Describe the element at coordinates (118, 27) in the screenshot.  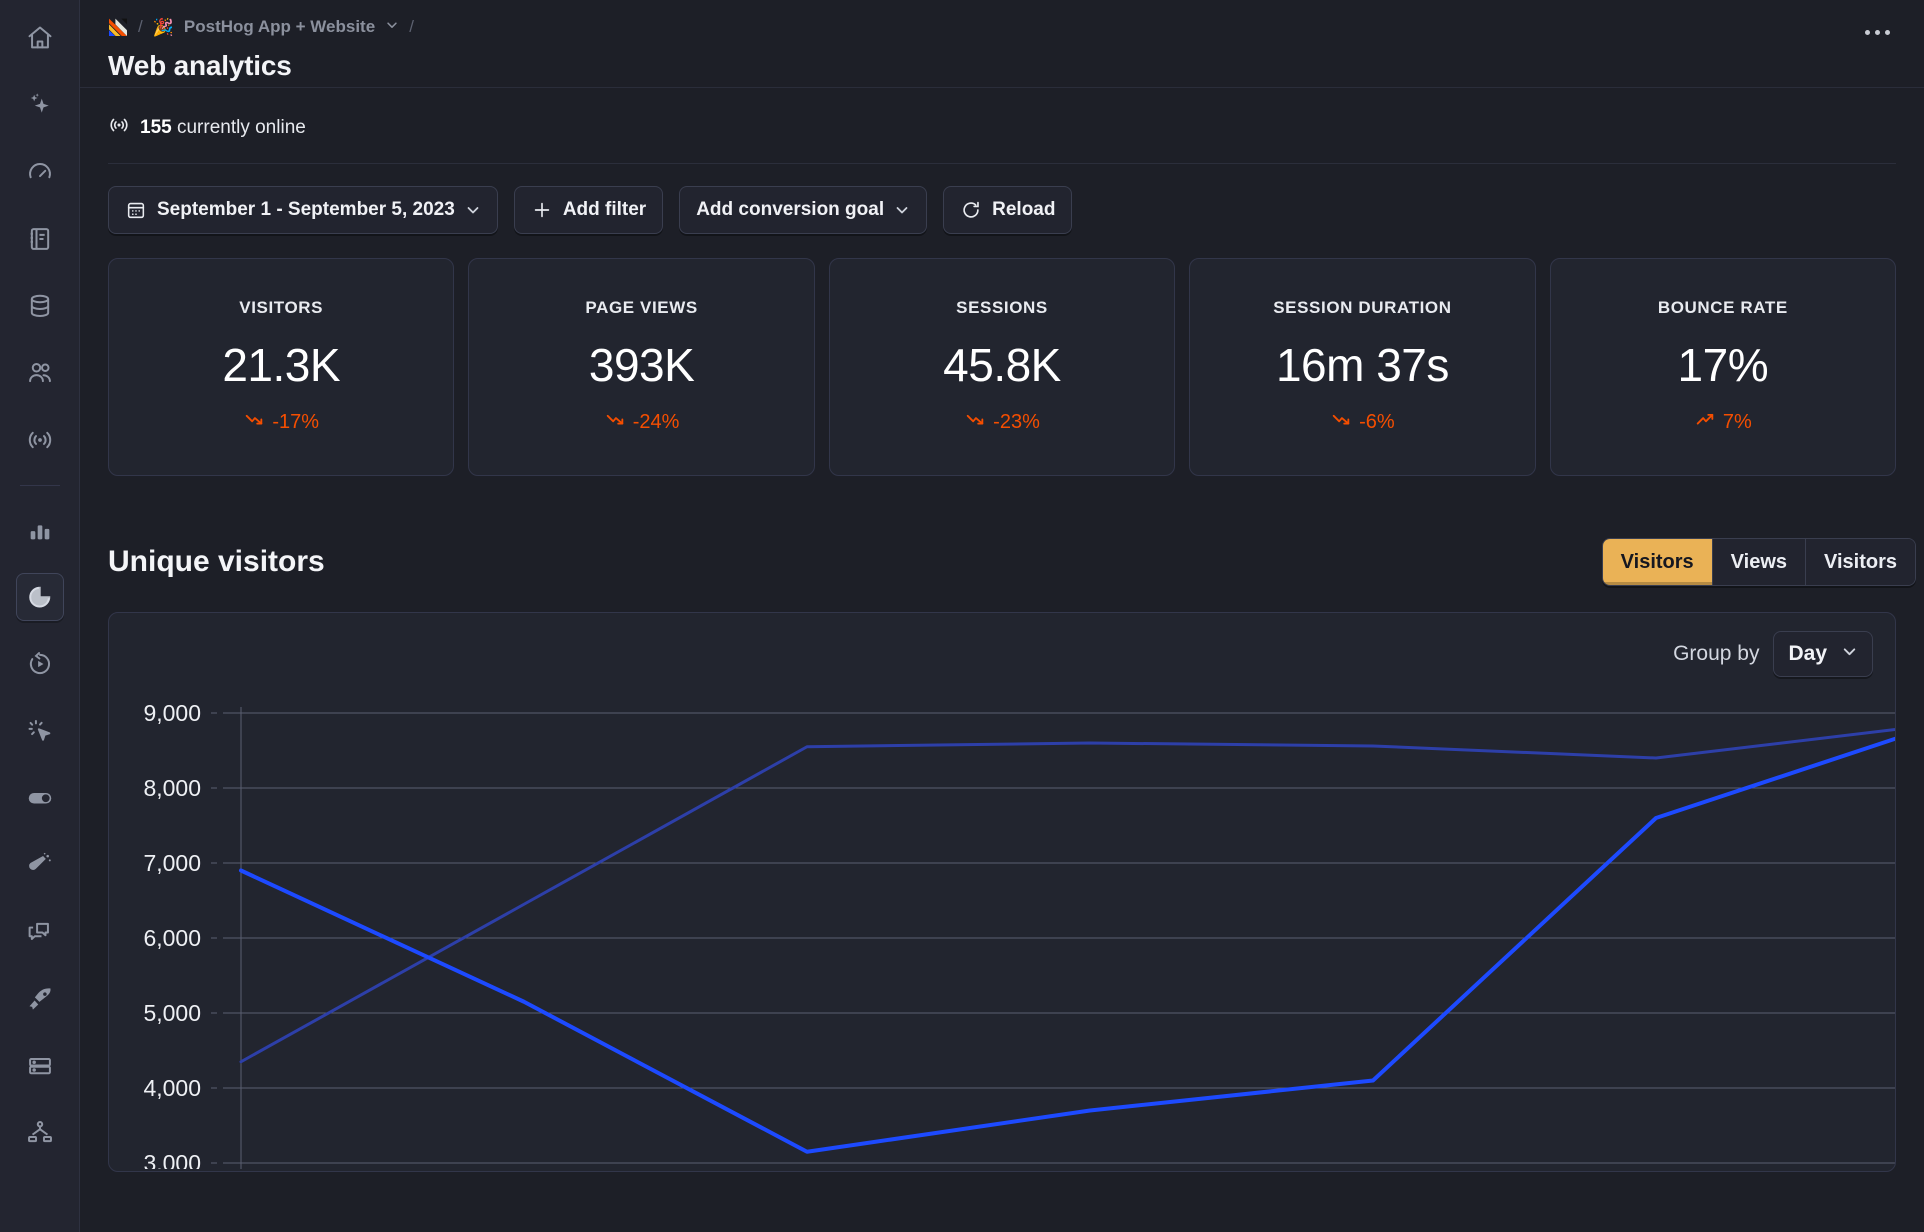
I see `posthog-logo-icon` at that location.